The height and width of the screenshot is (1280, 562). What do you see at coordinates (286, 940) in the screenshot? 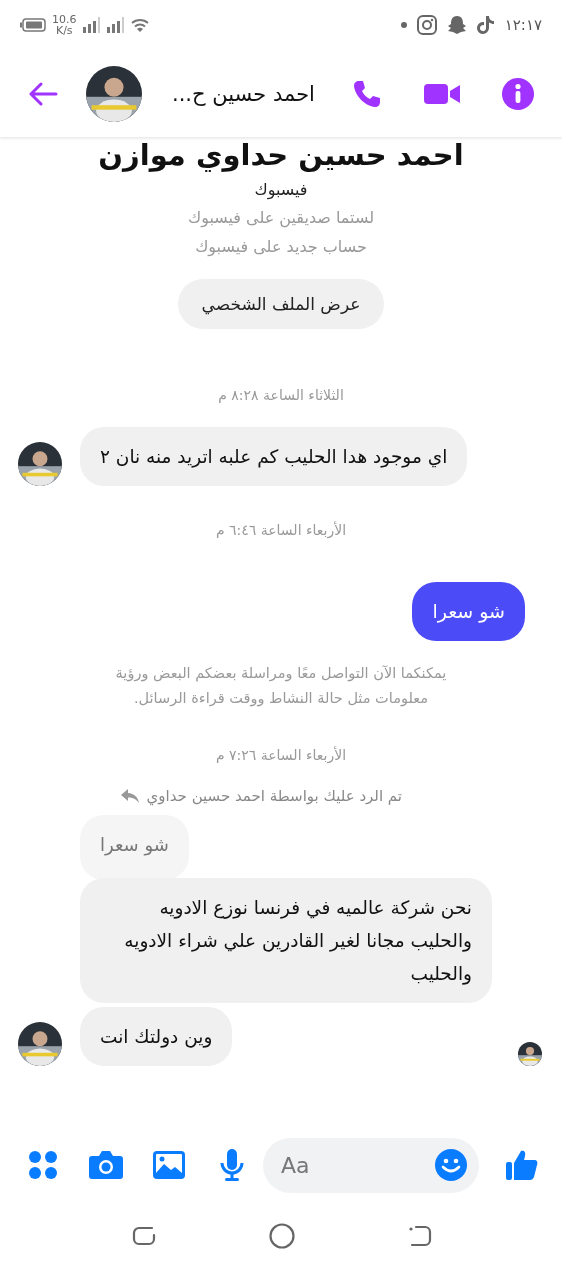
I see `message-bubble: نحن شركة عالميه في فرنسا نوزع الادويه والحليب مجانا لغير القادرين علي شراء الادويه والحليب` at bounding box center [286, 940].